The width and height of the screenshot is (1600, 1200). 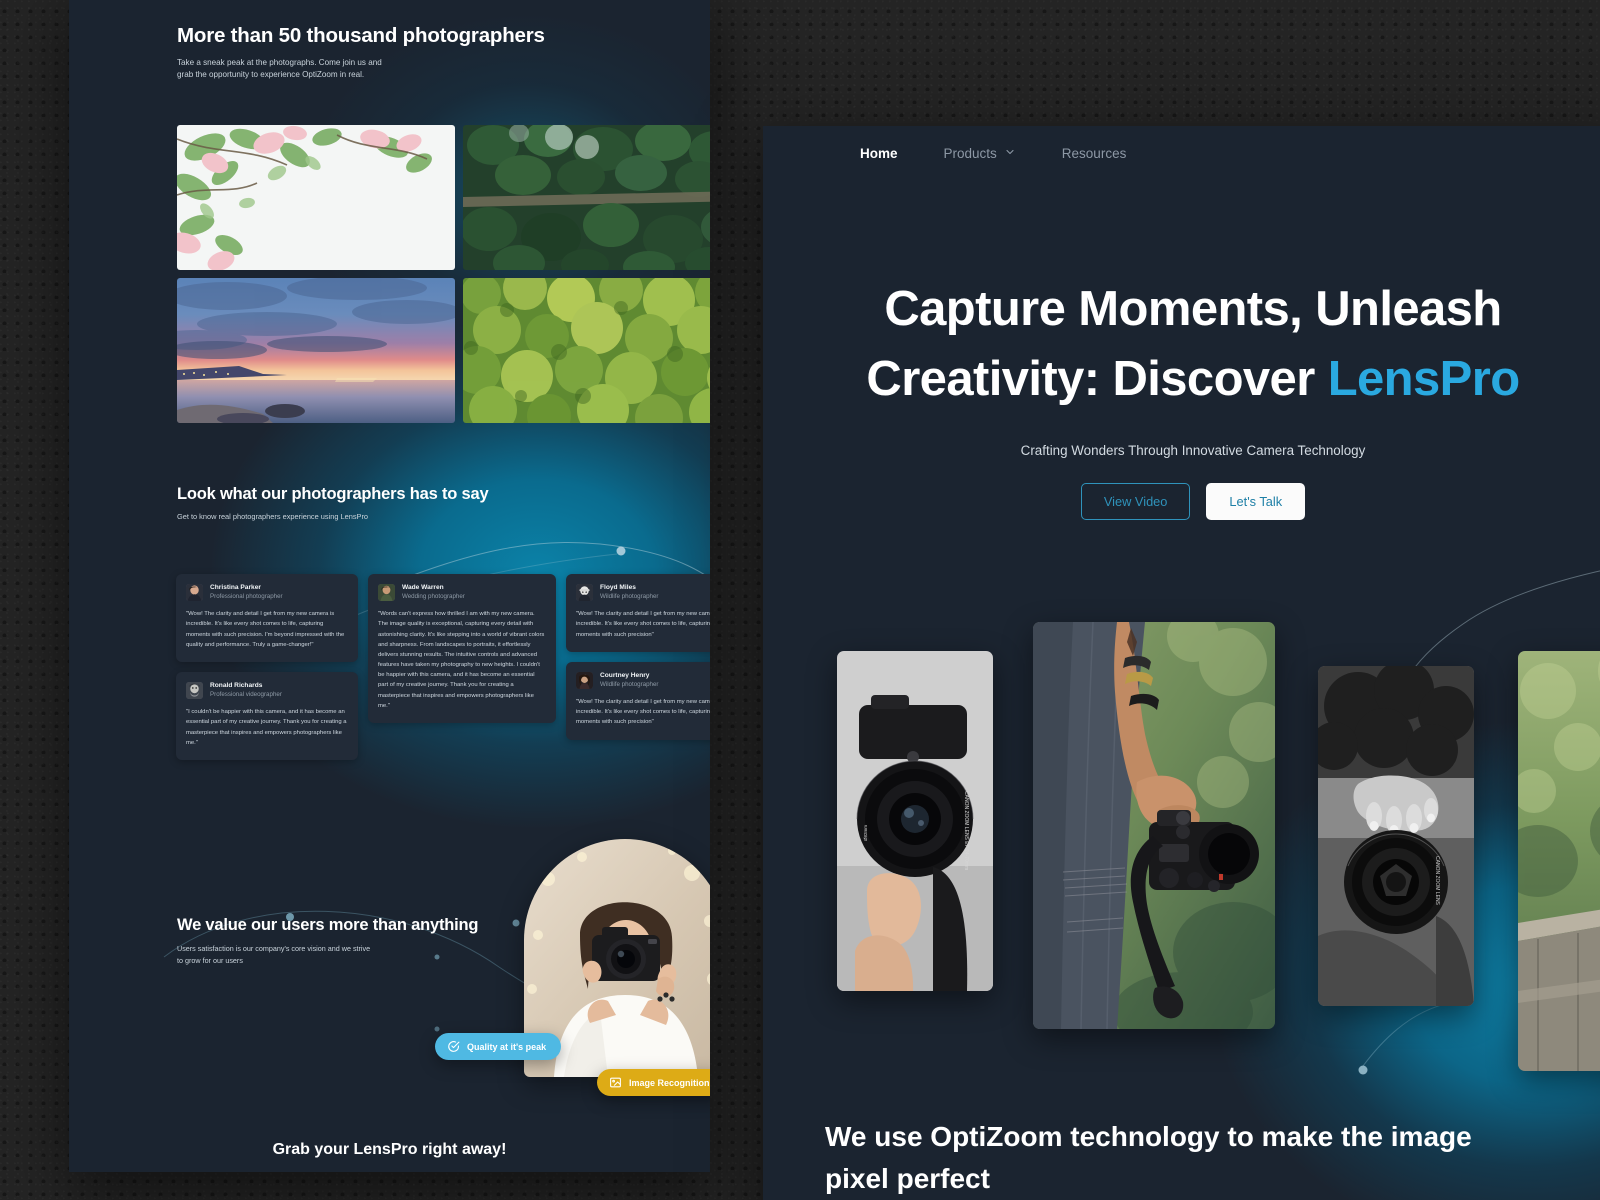 I want to click on photo-coastal-sunset-seascape, so click(x=316, y=350).